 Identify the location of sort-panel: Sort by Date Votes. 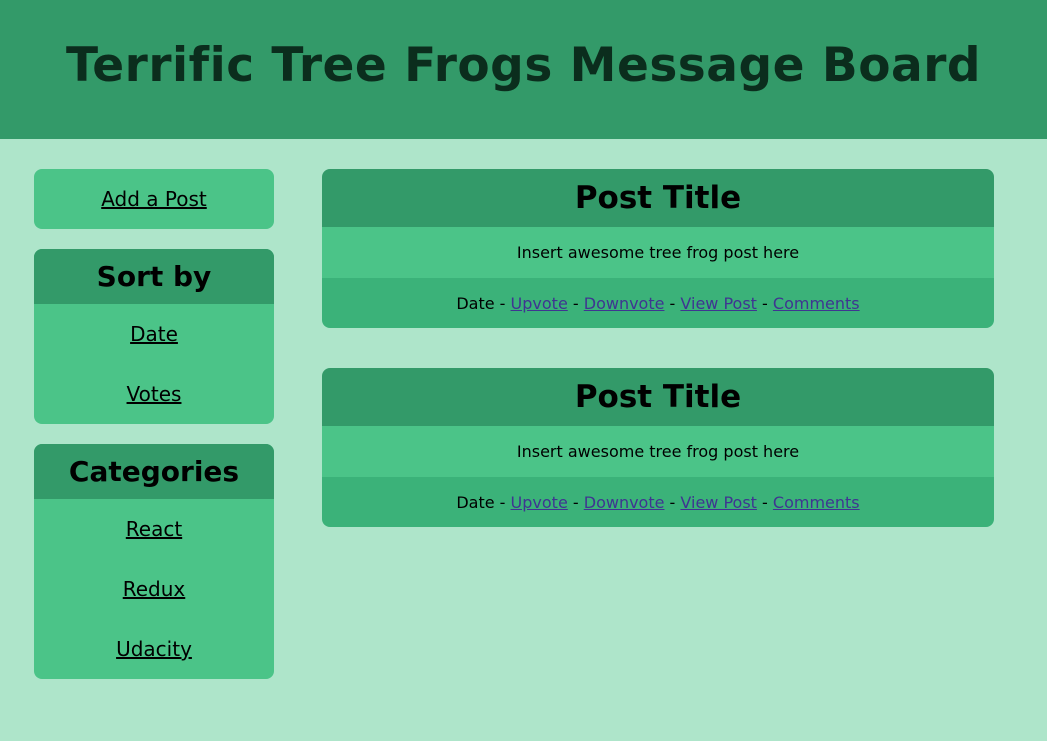
(154, 336).